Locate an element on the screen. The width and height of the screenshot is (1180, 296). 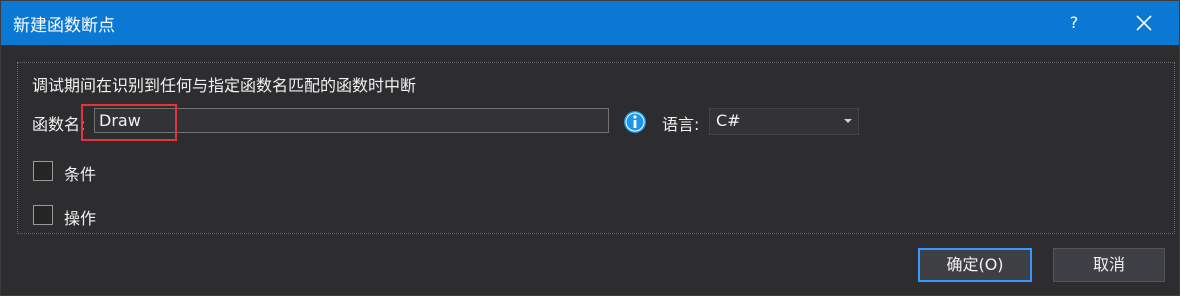
help-icon: ? is located at coordinates (1074, 23).